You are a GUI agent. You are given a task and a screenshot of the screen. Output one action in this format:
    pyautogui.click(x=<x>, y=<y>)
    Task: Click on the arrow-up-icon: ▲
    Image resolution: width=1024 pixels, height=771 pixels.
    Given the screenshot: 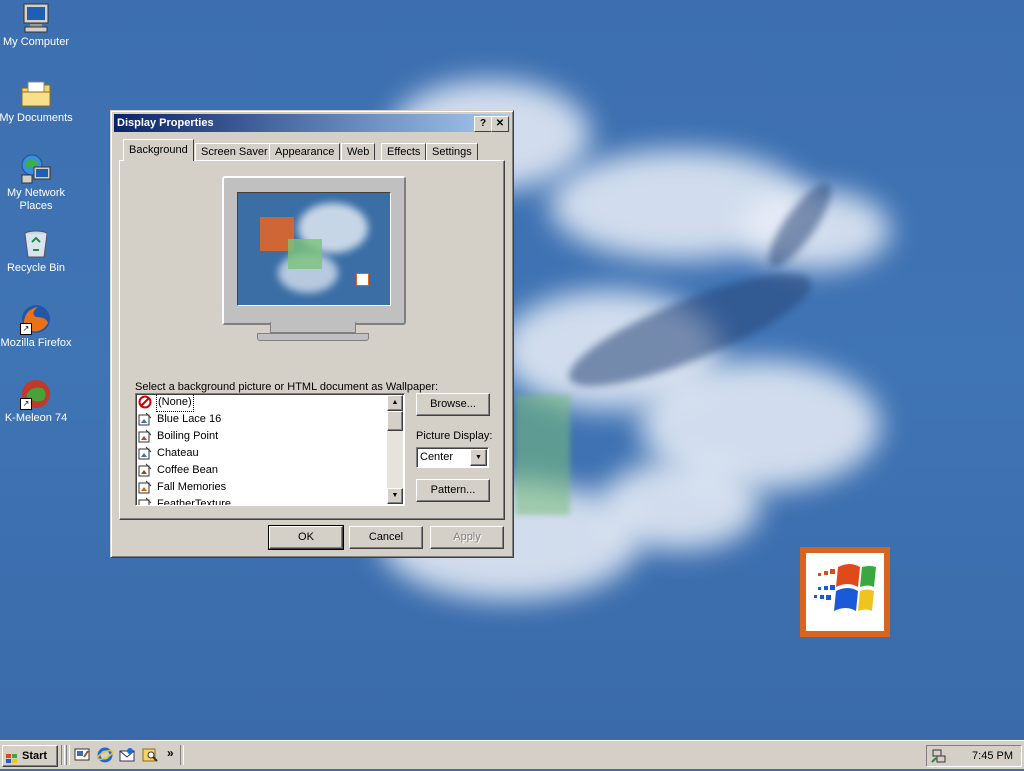 What is the action you would take?
    pyautogui.click(x=395, y=402)
    